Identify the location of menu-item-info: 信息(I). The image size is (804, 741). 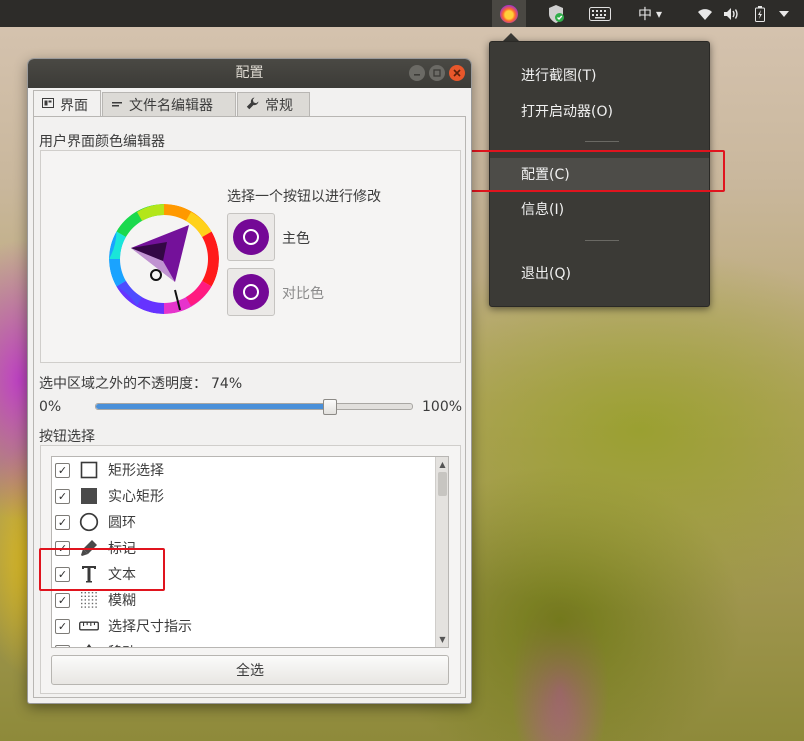
(599, 210).